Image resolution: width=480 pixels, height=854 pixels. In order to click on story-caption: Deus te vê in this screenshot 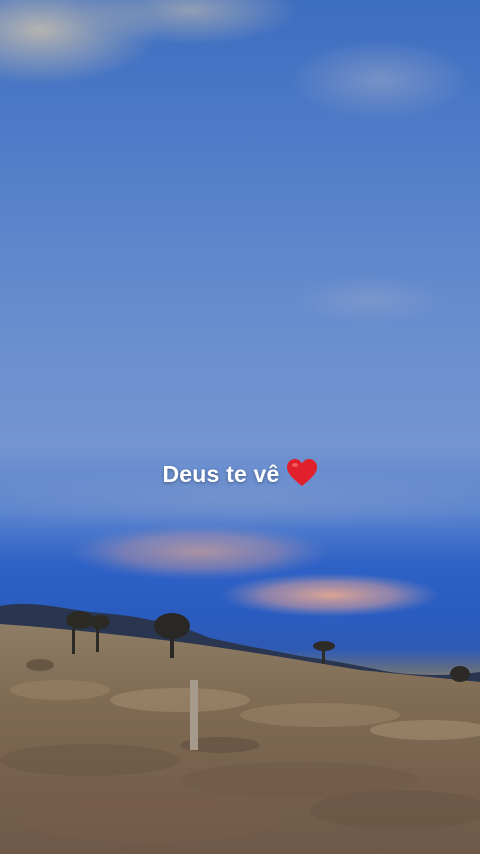, I will do `click(240, 473)`.